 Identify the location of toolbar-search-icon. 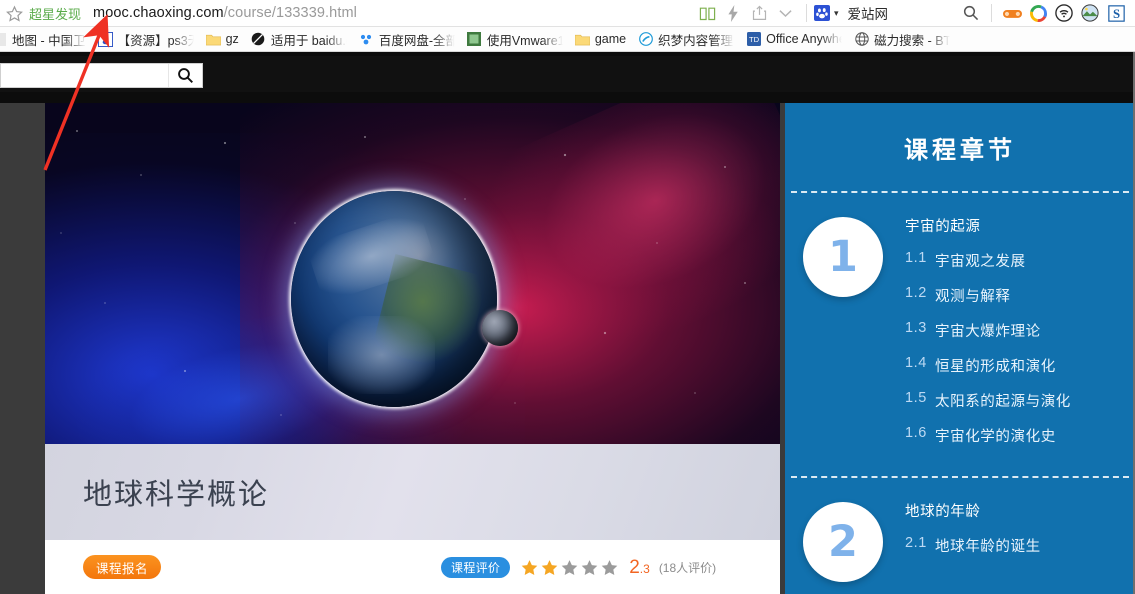
(971, 13).